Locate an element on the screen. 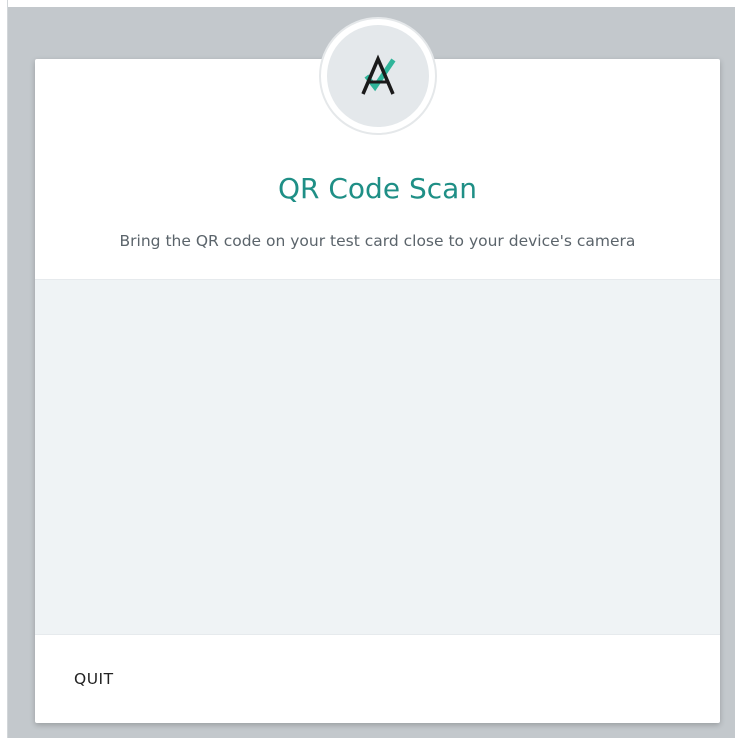 This screenshot has height=738, width=735. window-top-edge is located at coordinates (367, 3).